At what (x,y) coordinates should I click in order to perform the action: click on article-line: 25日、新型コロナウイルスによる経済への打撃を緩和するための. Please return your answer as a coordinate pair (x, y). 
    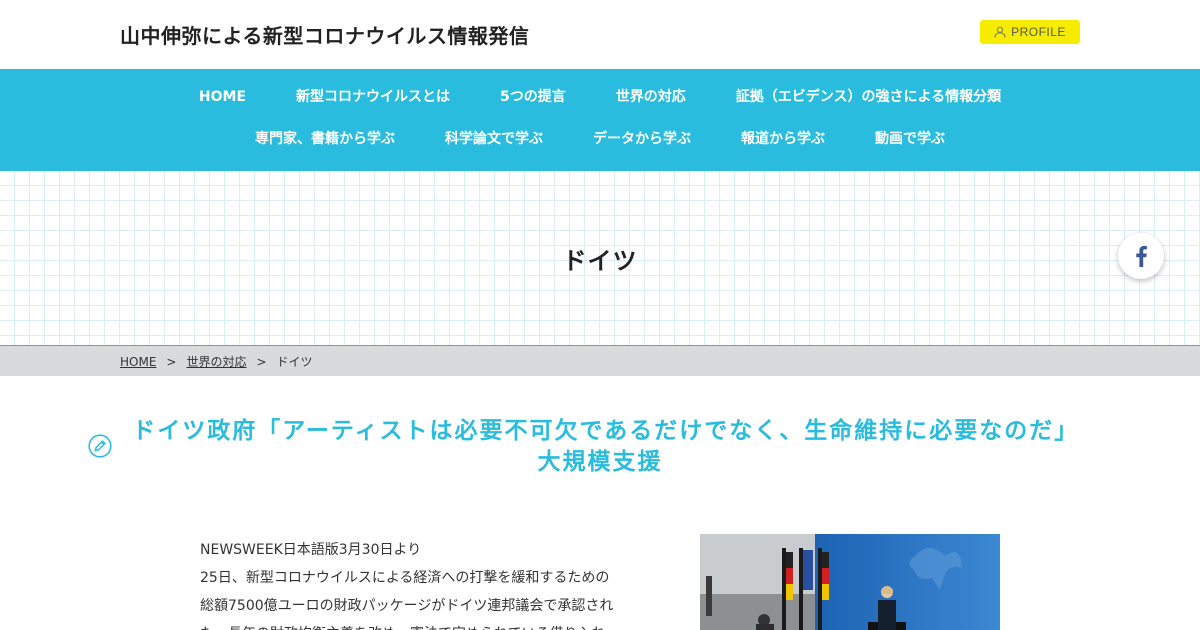
    Looking at the image, I should click on (405, 578).